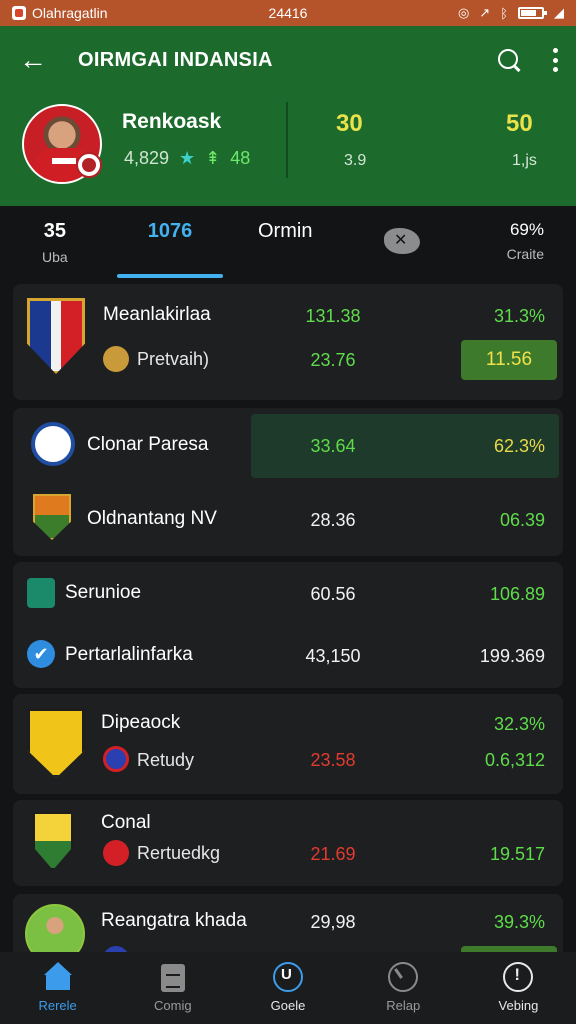  I want to click on sub-team-name: Rertuedkg, so click(179, 853).